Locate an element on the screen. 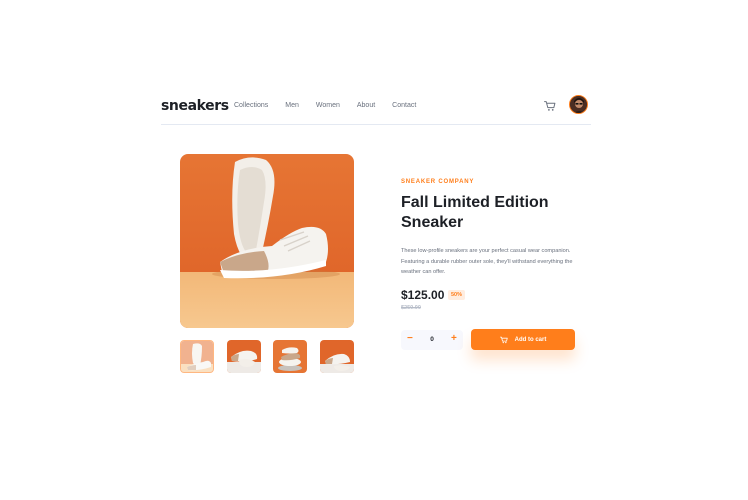  company-name: SNEAKER COMPANY is located at coordinates (438, 182).